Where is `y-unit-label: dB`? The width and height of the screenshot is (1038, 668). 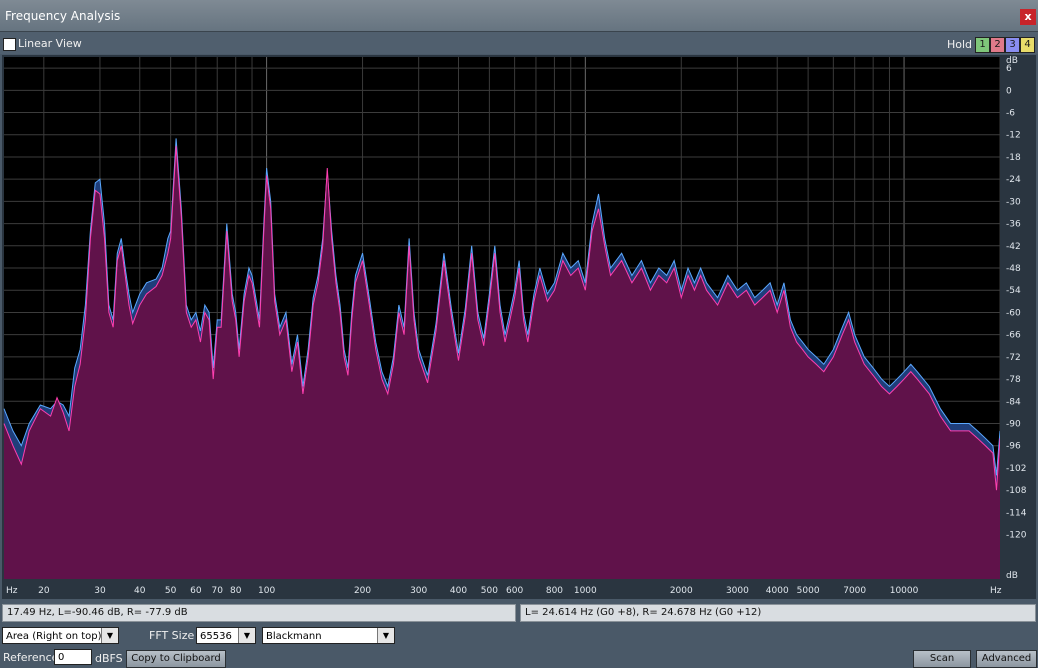 y-unit-label: dB is located at coordinates (1012, 61).